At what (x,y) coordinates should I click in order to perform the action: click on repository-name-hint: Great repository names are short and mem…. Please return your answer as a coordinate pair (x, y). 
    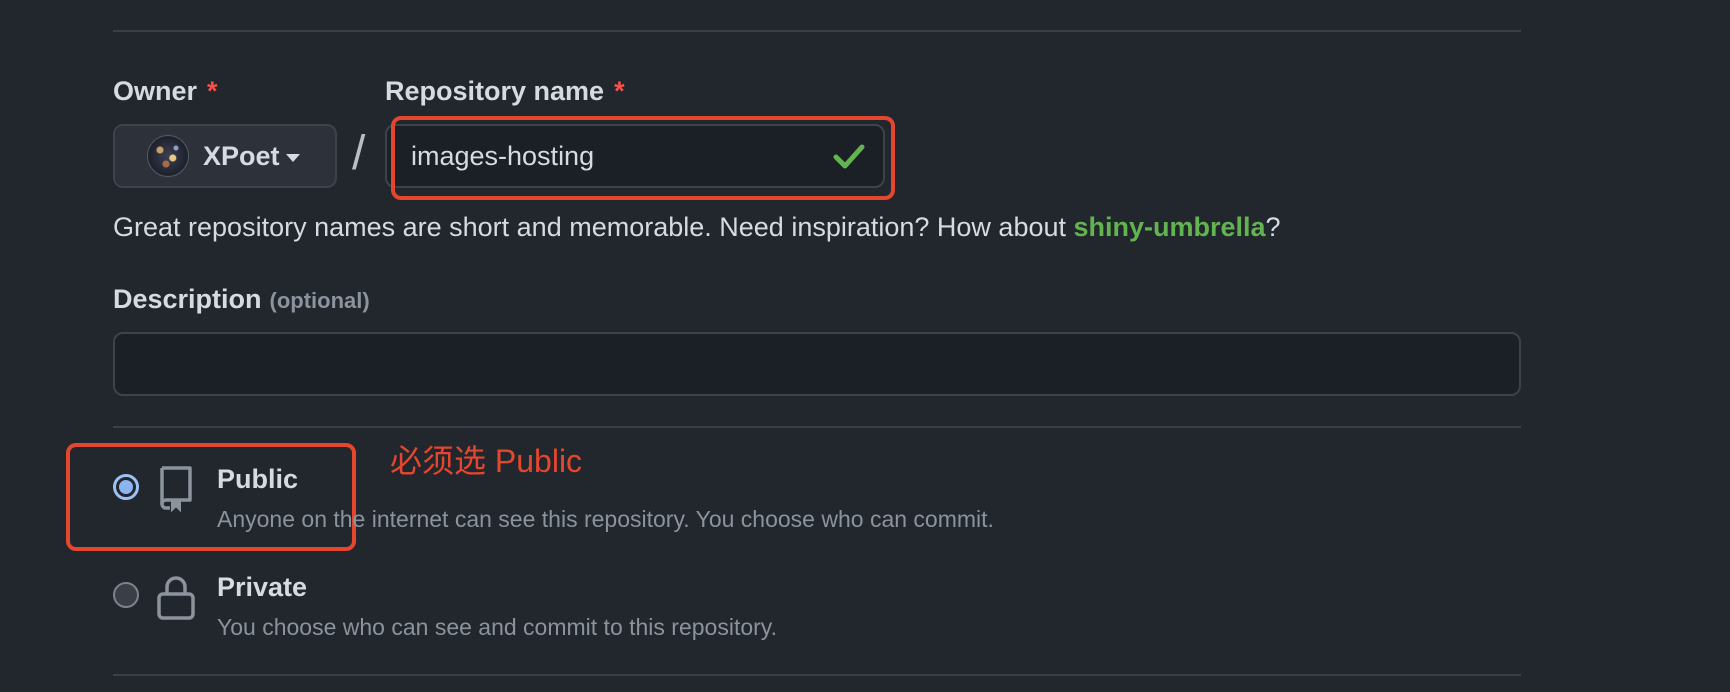
    Looking at the image, I should click on (697, 227).